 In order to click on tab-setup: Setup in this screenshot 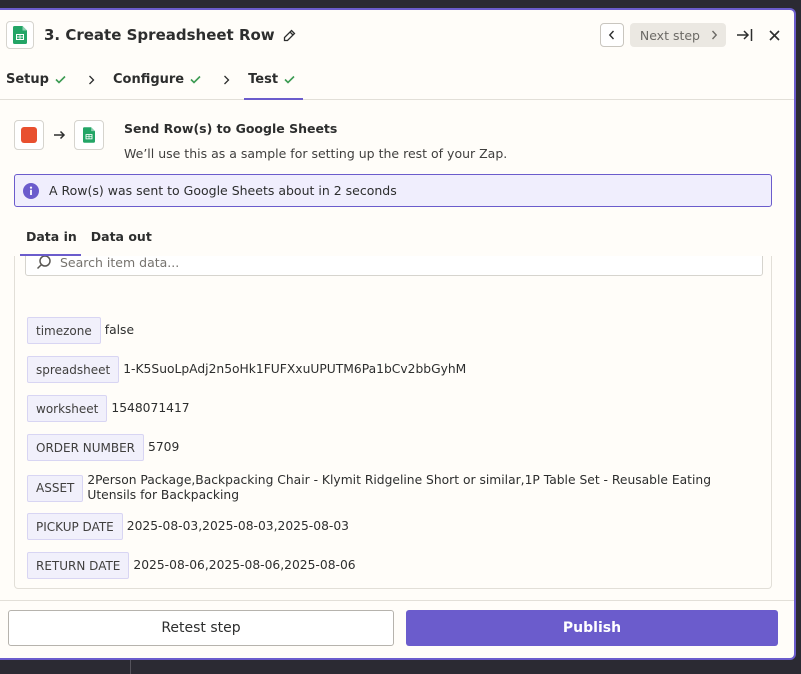, I will do `click(36, 79)`.